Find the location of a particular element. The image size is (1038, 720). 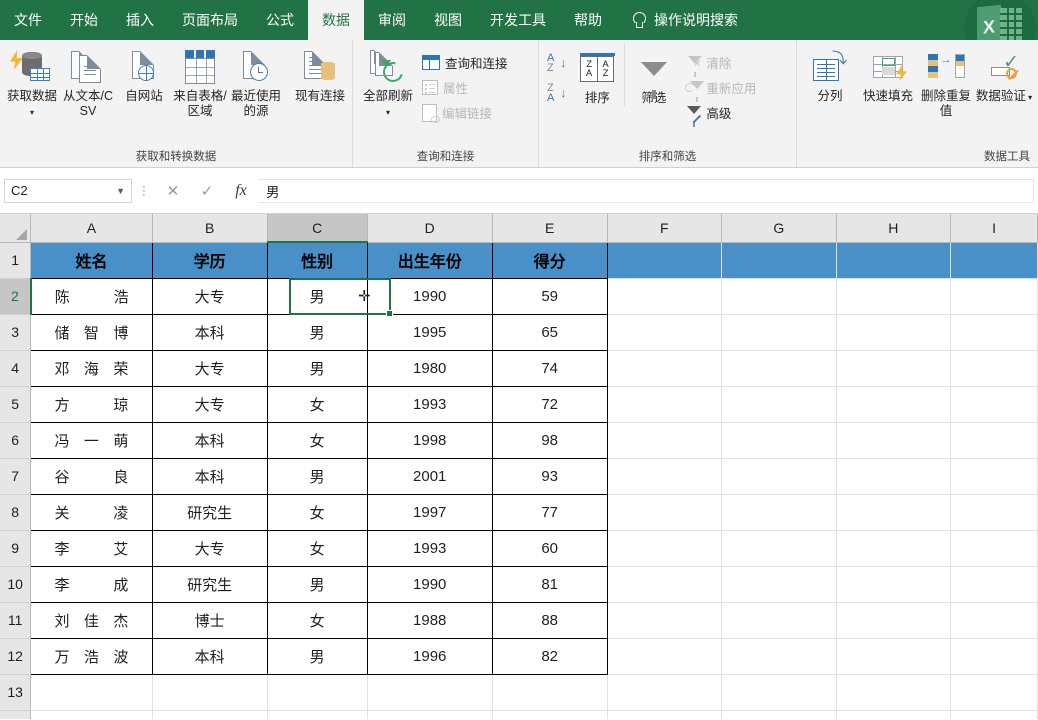

cell-g9 is located at coordinates (779, 548).